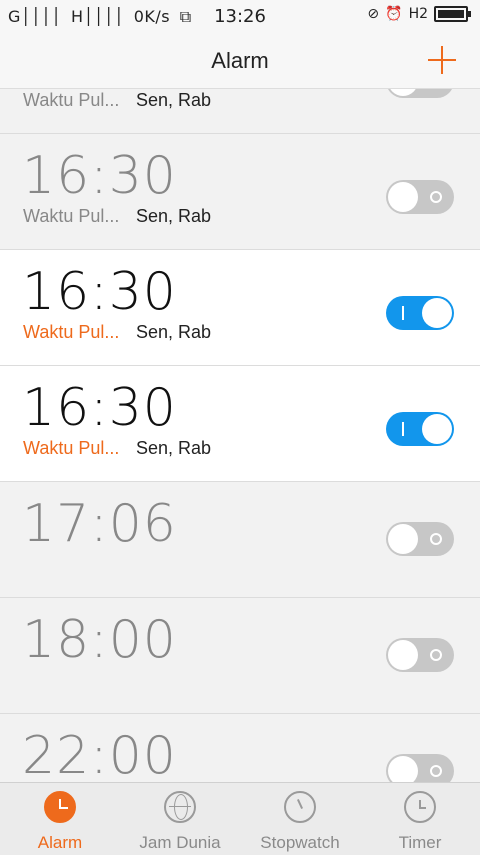 This screenshot has height=855, width=480. I want to click on tab-world-clock: Jam Dunia, so click(180, 819).